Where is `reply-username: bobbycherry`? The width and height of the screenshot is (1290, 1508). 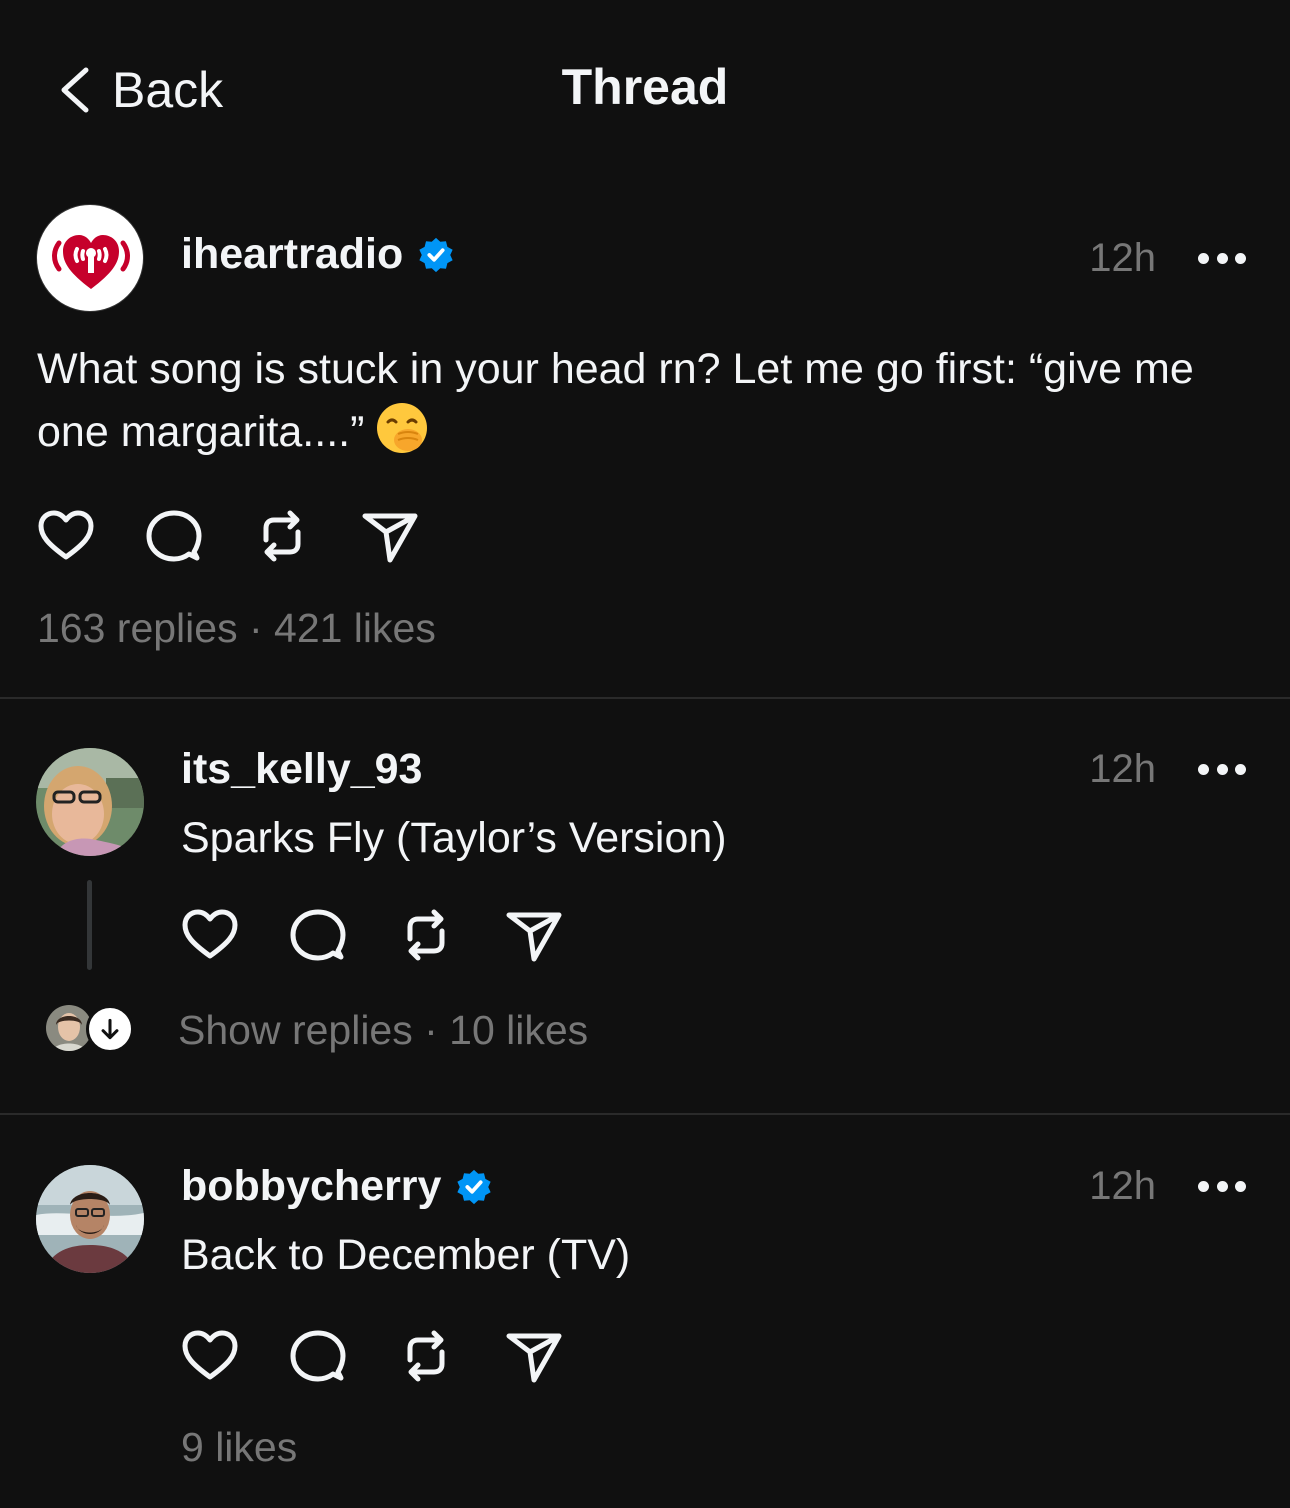 reply-username: bobbycherry is located at coordinates (337, 1186).